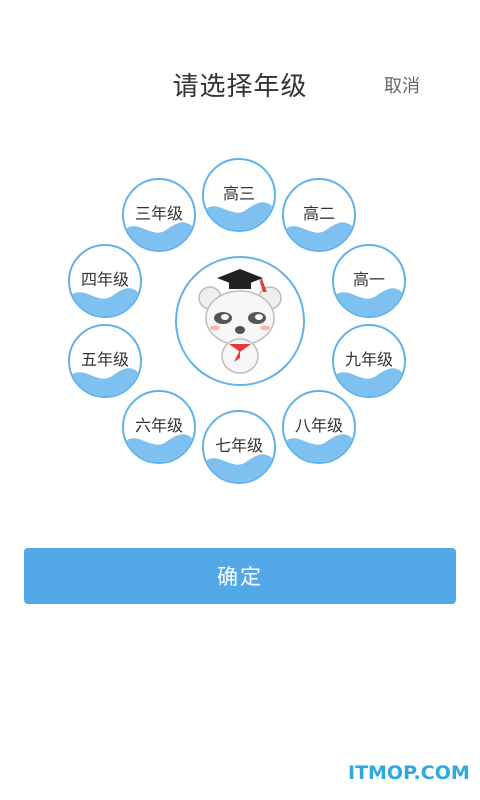 The height and width of the screenshot is (800, 480). I want to click on grade-label: 三年级, so click(158, 213).